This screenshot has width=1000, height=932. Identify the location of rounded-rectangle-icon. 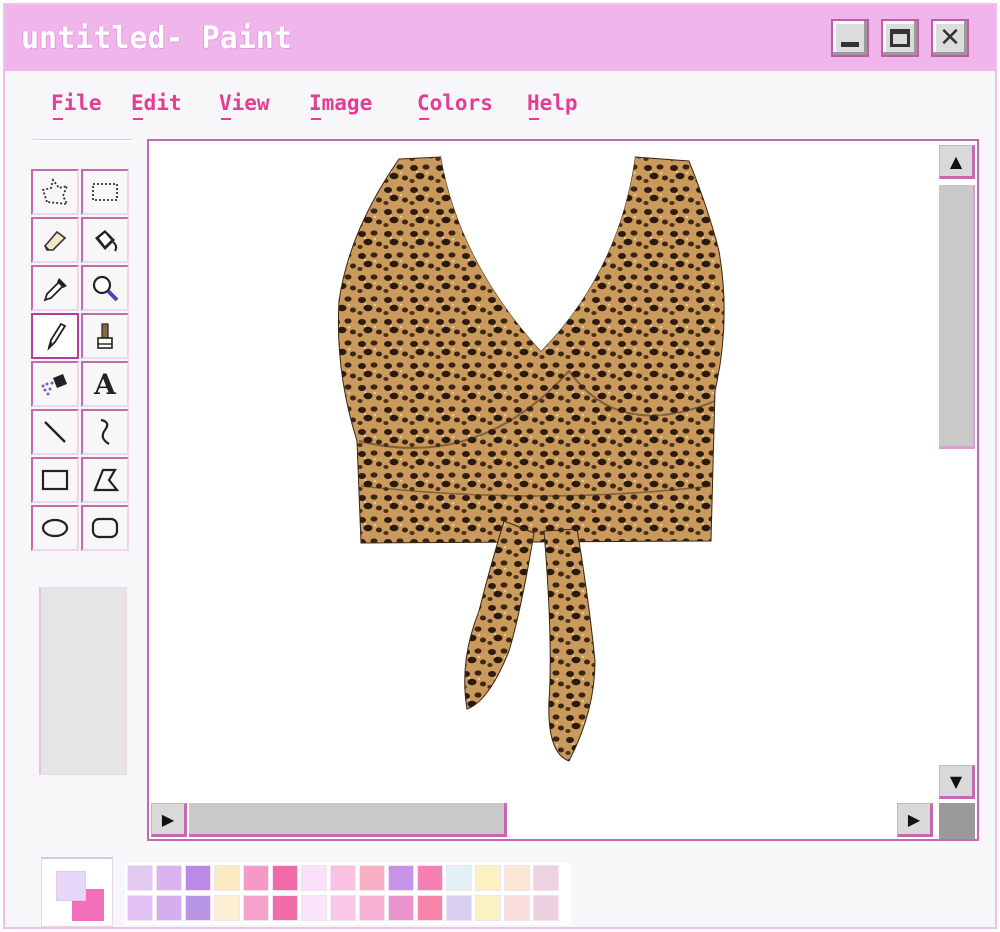
(105, 528).